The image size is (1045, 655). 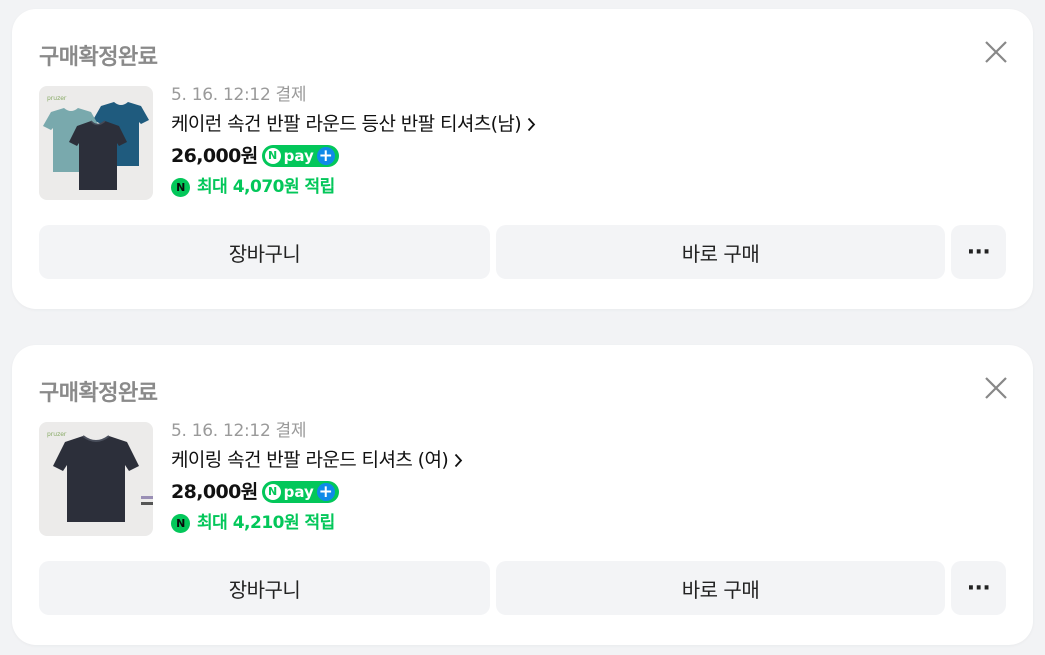 I want to click on product-name-link: 케이런 속건 반팔 라운드 등산 반팔 티셔츠(남), so click(x=353, y=124).